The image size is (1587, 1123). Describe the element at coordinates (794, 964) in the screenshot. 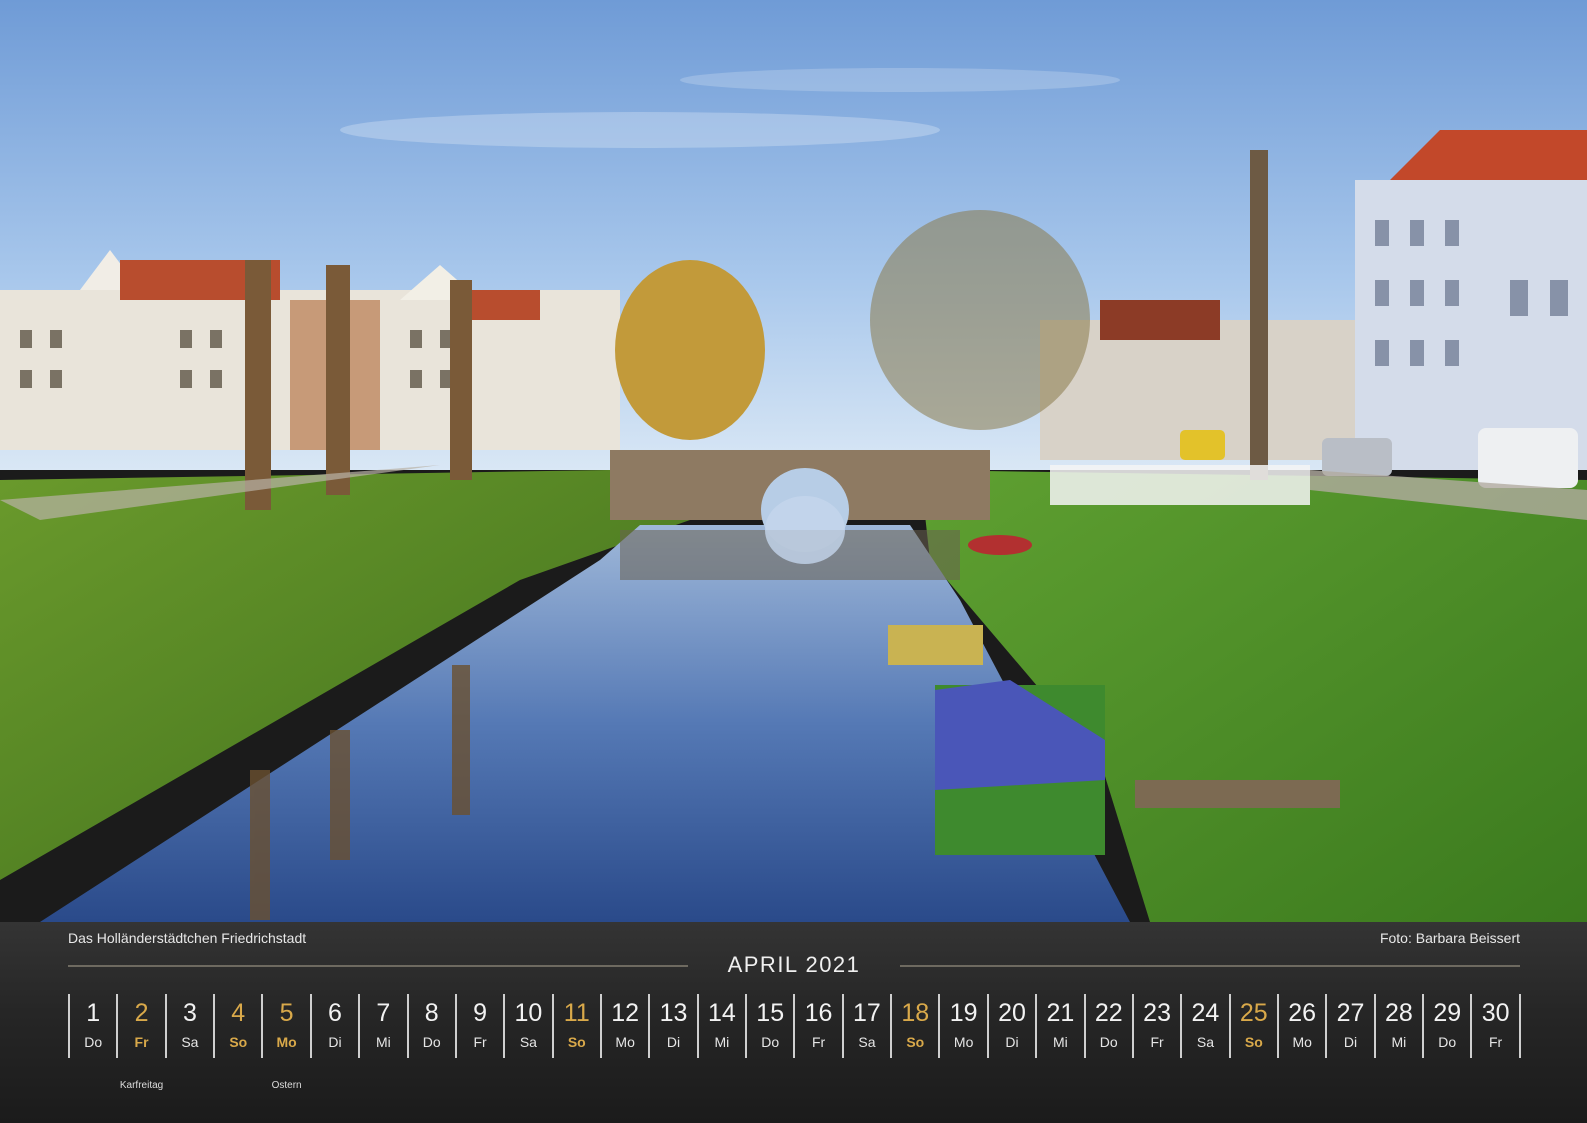

I see `month-title: APRIL 2021` at that location.